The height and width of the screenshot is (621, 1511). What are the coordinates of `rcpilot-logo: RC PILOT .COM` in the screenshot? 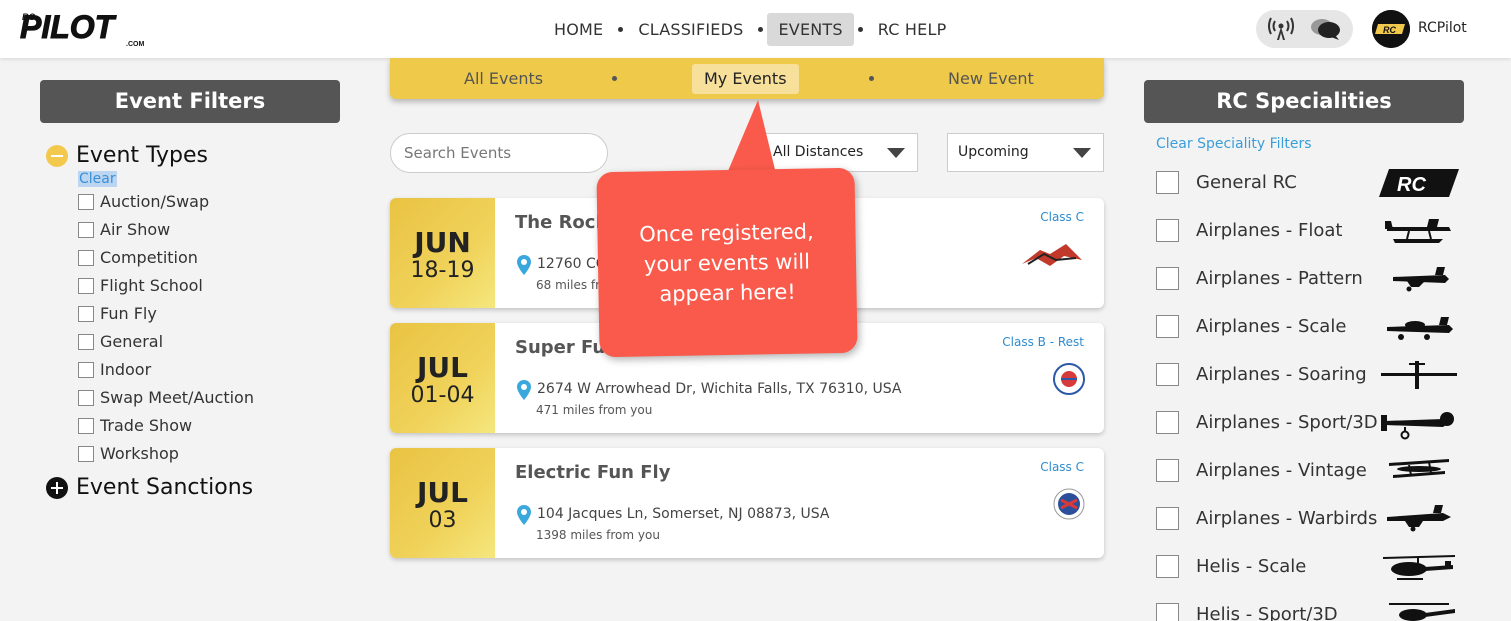 It's located at (90, 27).